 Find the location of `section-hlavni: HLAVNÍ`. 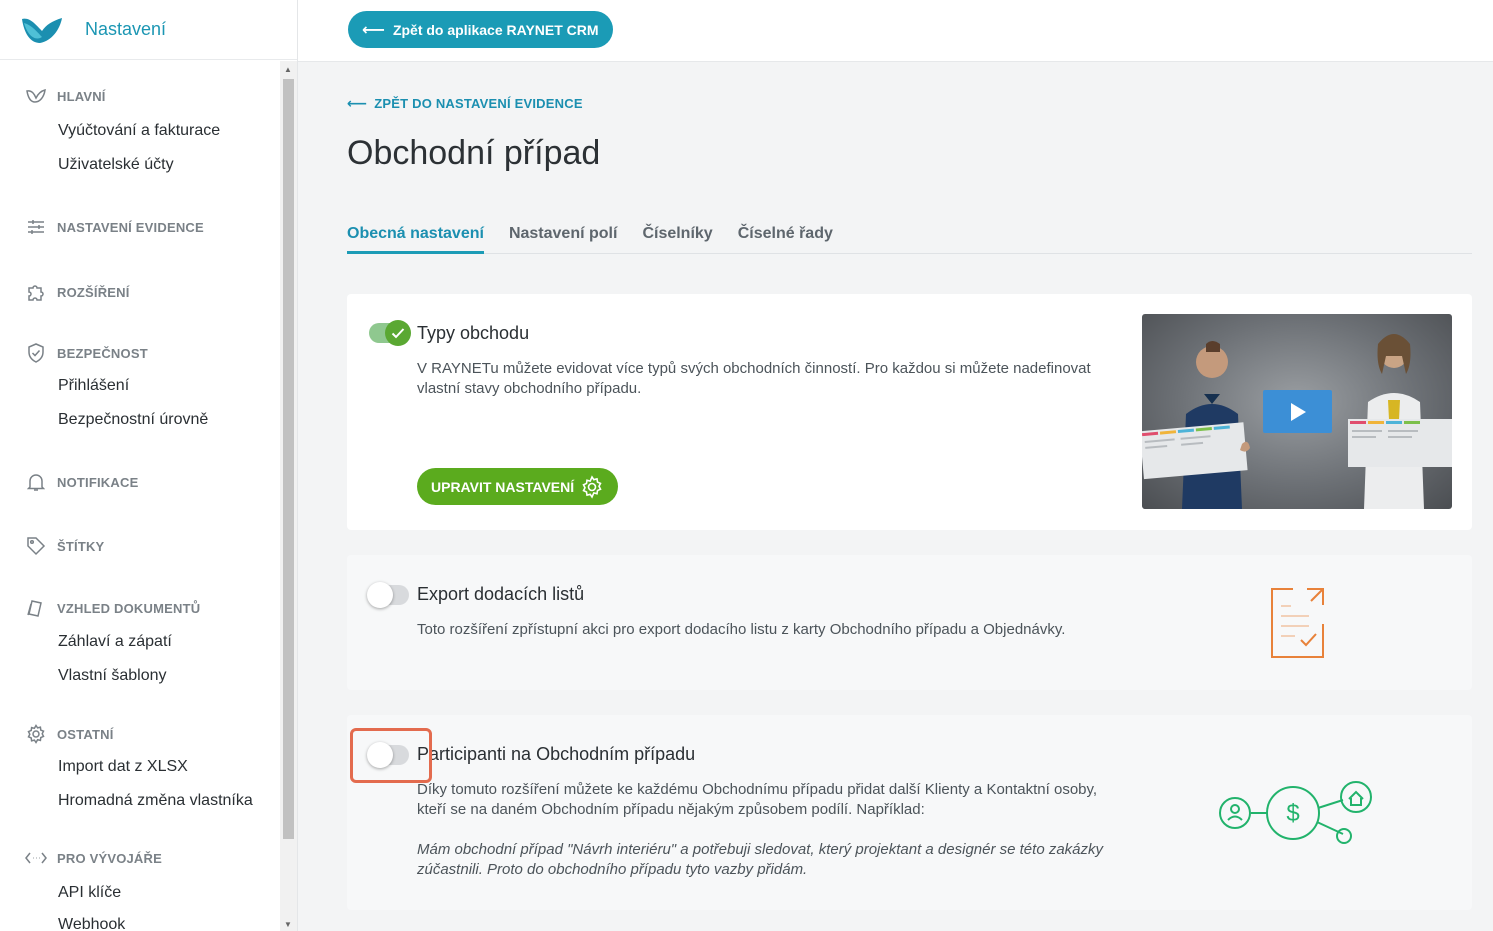

section-hlavni: HLAVNÍ is located at coordinates (65, 96).